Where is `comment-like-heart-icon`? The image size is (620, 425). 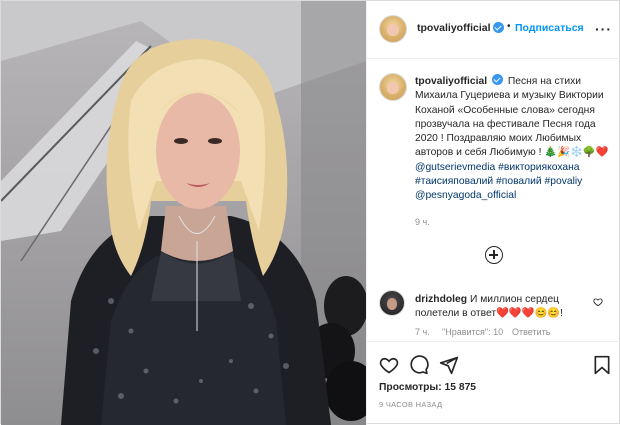
comment-like-heart-icon is located at coordinates (598, 302).